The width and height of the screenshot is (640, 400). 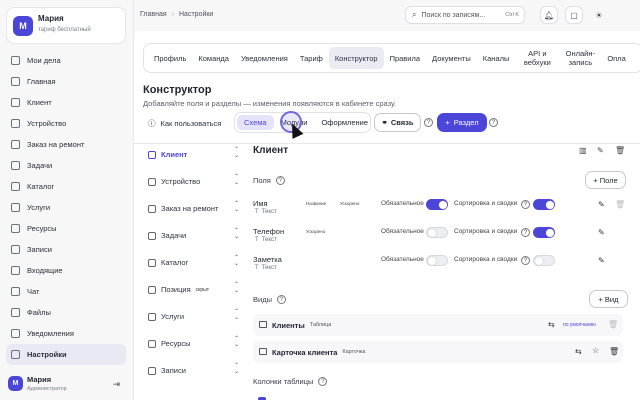 What do you see at coordinates (178, 289) in the screenshot?
I see `entity-item: Позиция скрыт` at bounding box center [178, 289].